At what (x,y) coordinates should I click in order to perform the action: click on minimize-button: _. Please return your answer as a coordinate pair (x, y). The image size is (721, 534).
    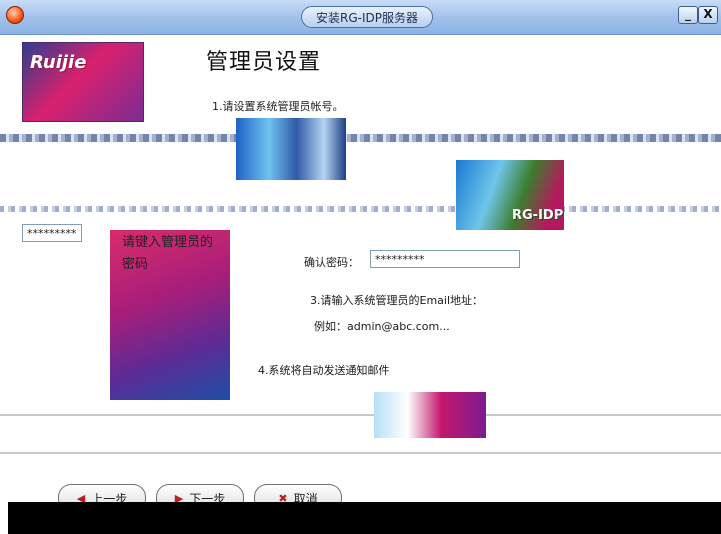
    Looking at the image, I should click on (688, 15).